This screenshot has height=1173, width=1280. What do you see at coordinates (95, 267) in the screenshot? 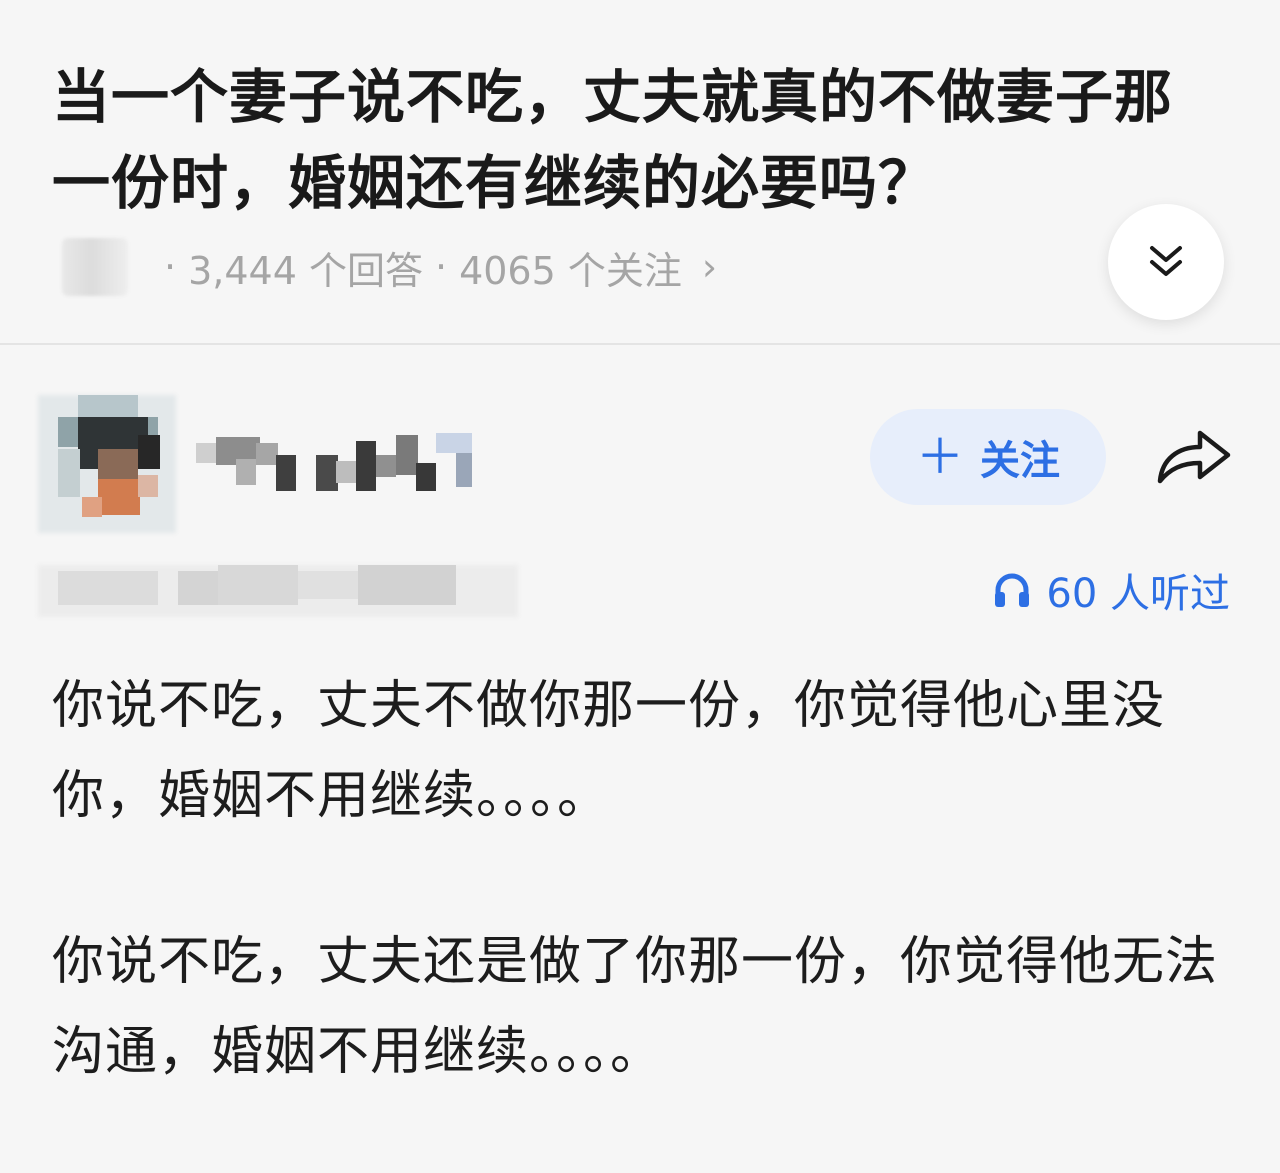
I see `topic-avatar` at bounding box center [95, 267].